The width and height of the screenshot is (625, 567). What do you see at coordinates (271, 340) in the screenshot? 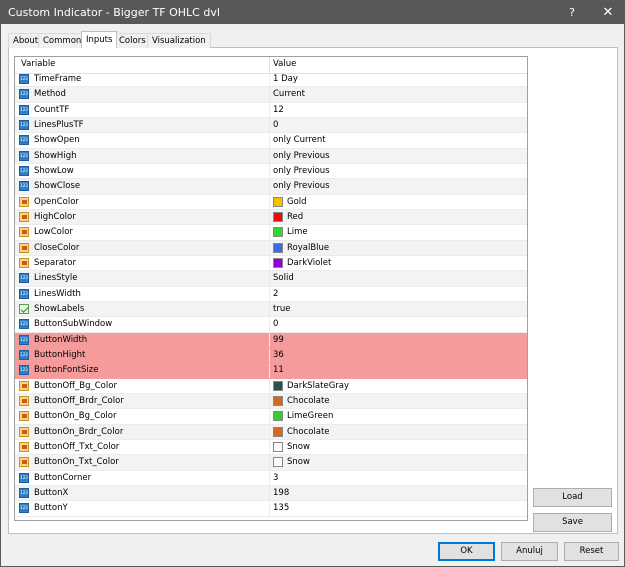
I see `table-row: ButtonWidth 99` at bounding box center [271, 340].